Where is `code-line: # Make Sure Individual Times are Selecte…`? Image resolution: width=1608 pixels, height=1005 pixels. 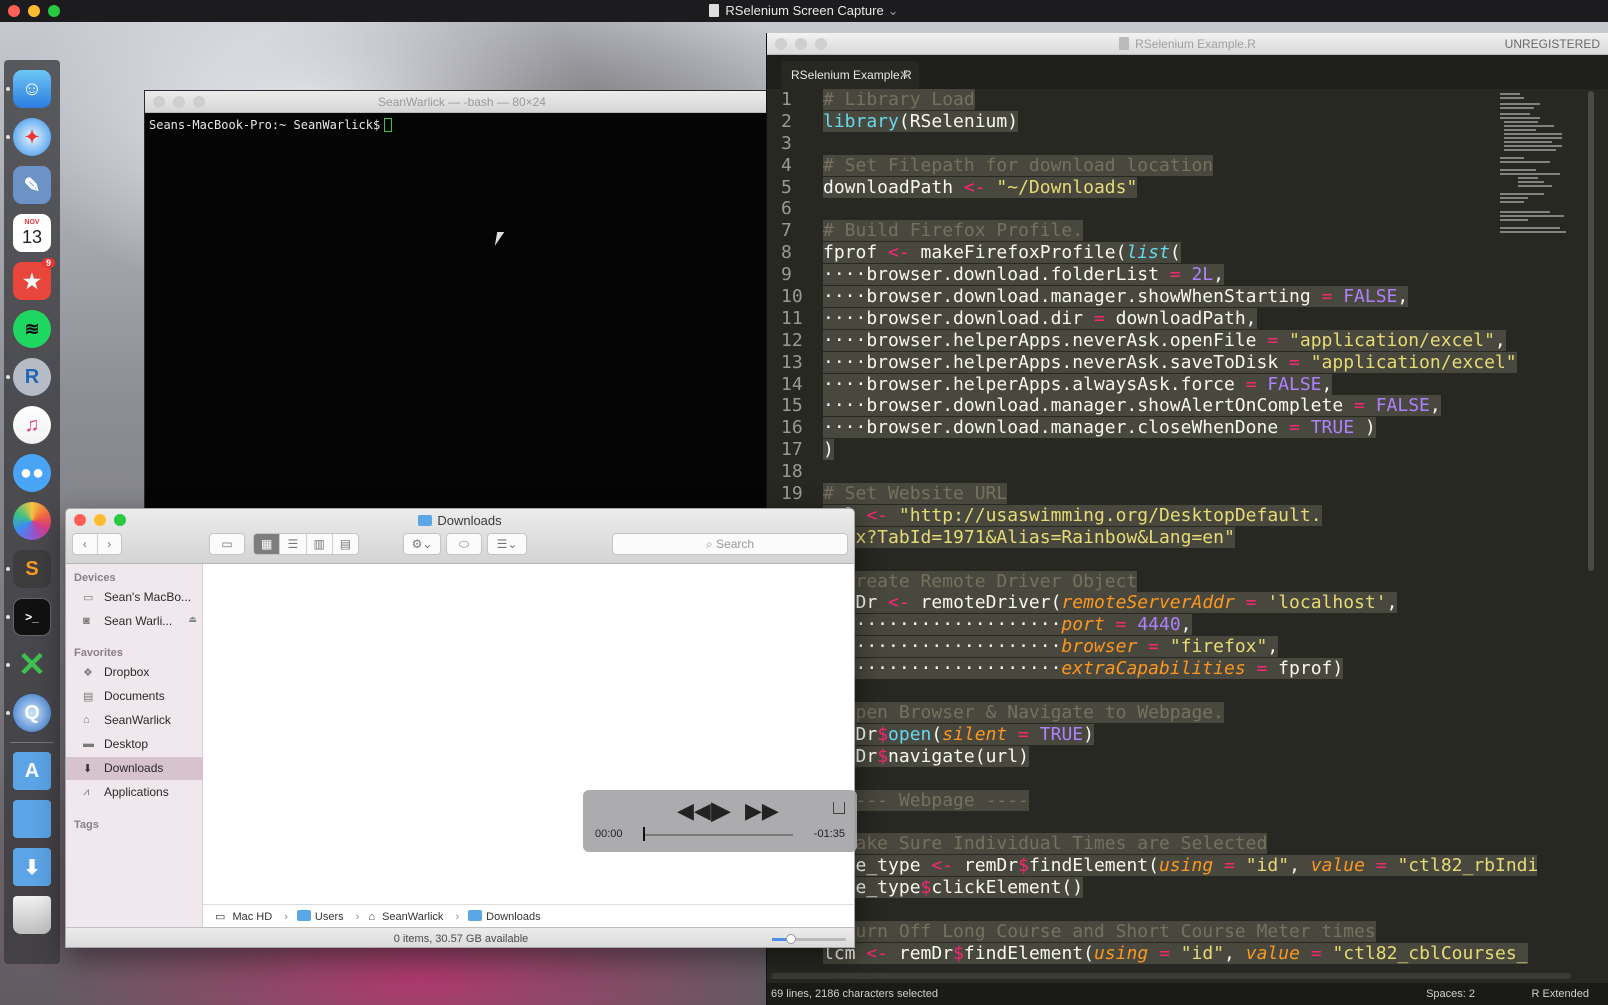 code-line: # Make Sure Individual Times are Selecte… is located at coordinates (1180, 844).